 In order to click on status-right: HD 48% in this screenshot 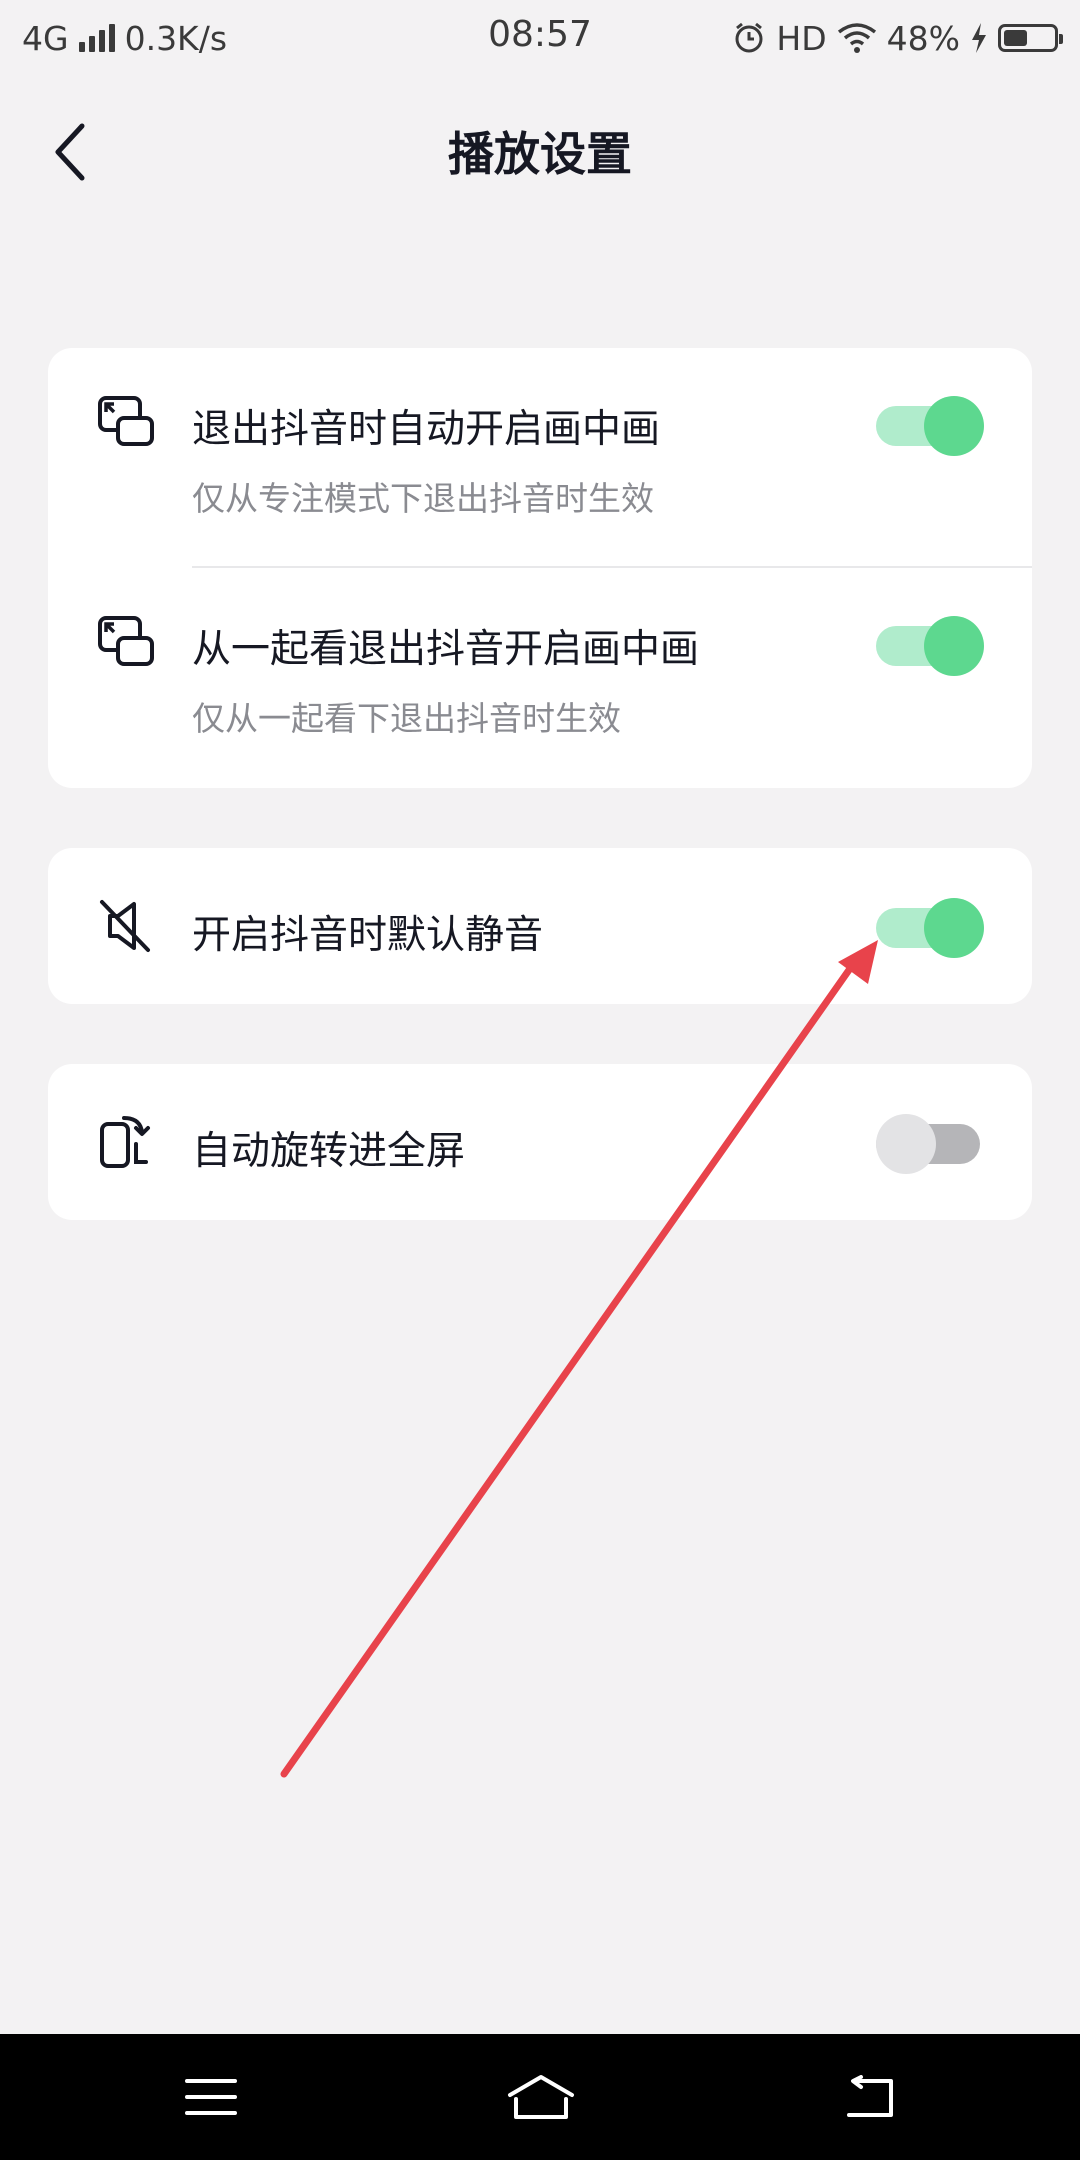, I will do `click(897, 38)`.